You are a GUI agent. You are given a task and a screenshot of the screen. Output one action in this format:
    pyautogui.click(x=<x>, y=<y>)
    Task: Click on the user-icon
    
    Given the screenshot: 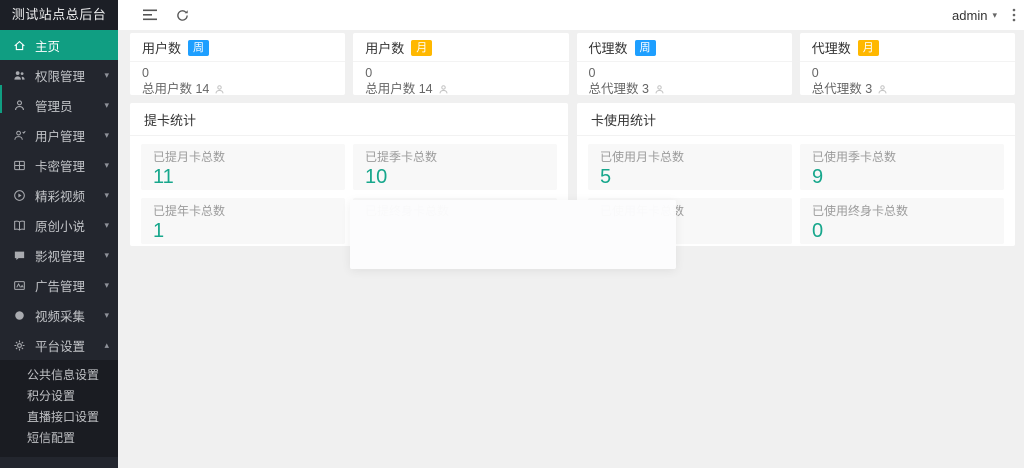 What is the action you would take?
    pyautogui.click(x=19, y=105)
    